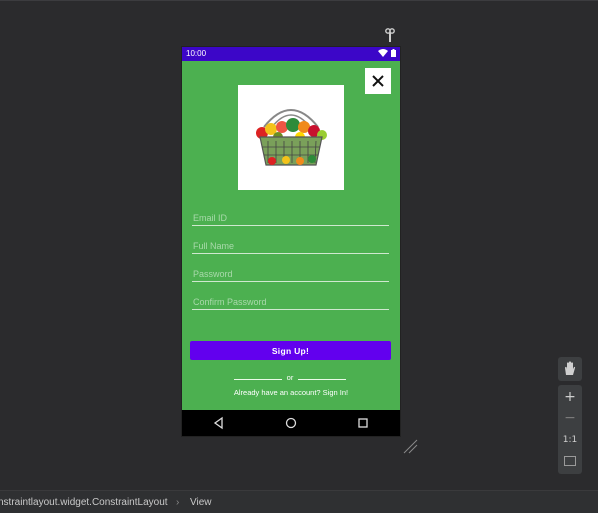 The height and width of the screenshot is (513, 598). I want to click on zoom-toolbar: + − 1:1, so click(570, 429).